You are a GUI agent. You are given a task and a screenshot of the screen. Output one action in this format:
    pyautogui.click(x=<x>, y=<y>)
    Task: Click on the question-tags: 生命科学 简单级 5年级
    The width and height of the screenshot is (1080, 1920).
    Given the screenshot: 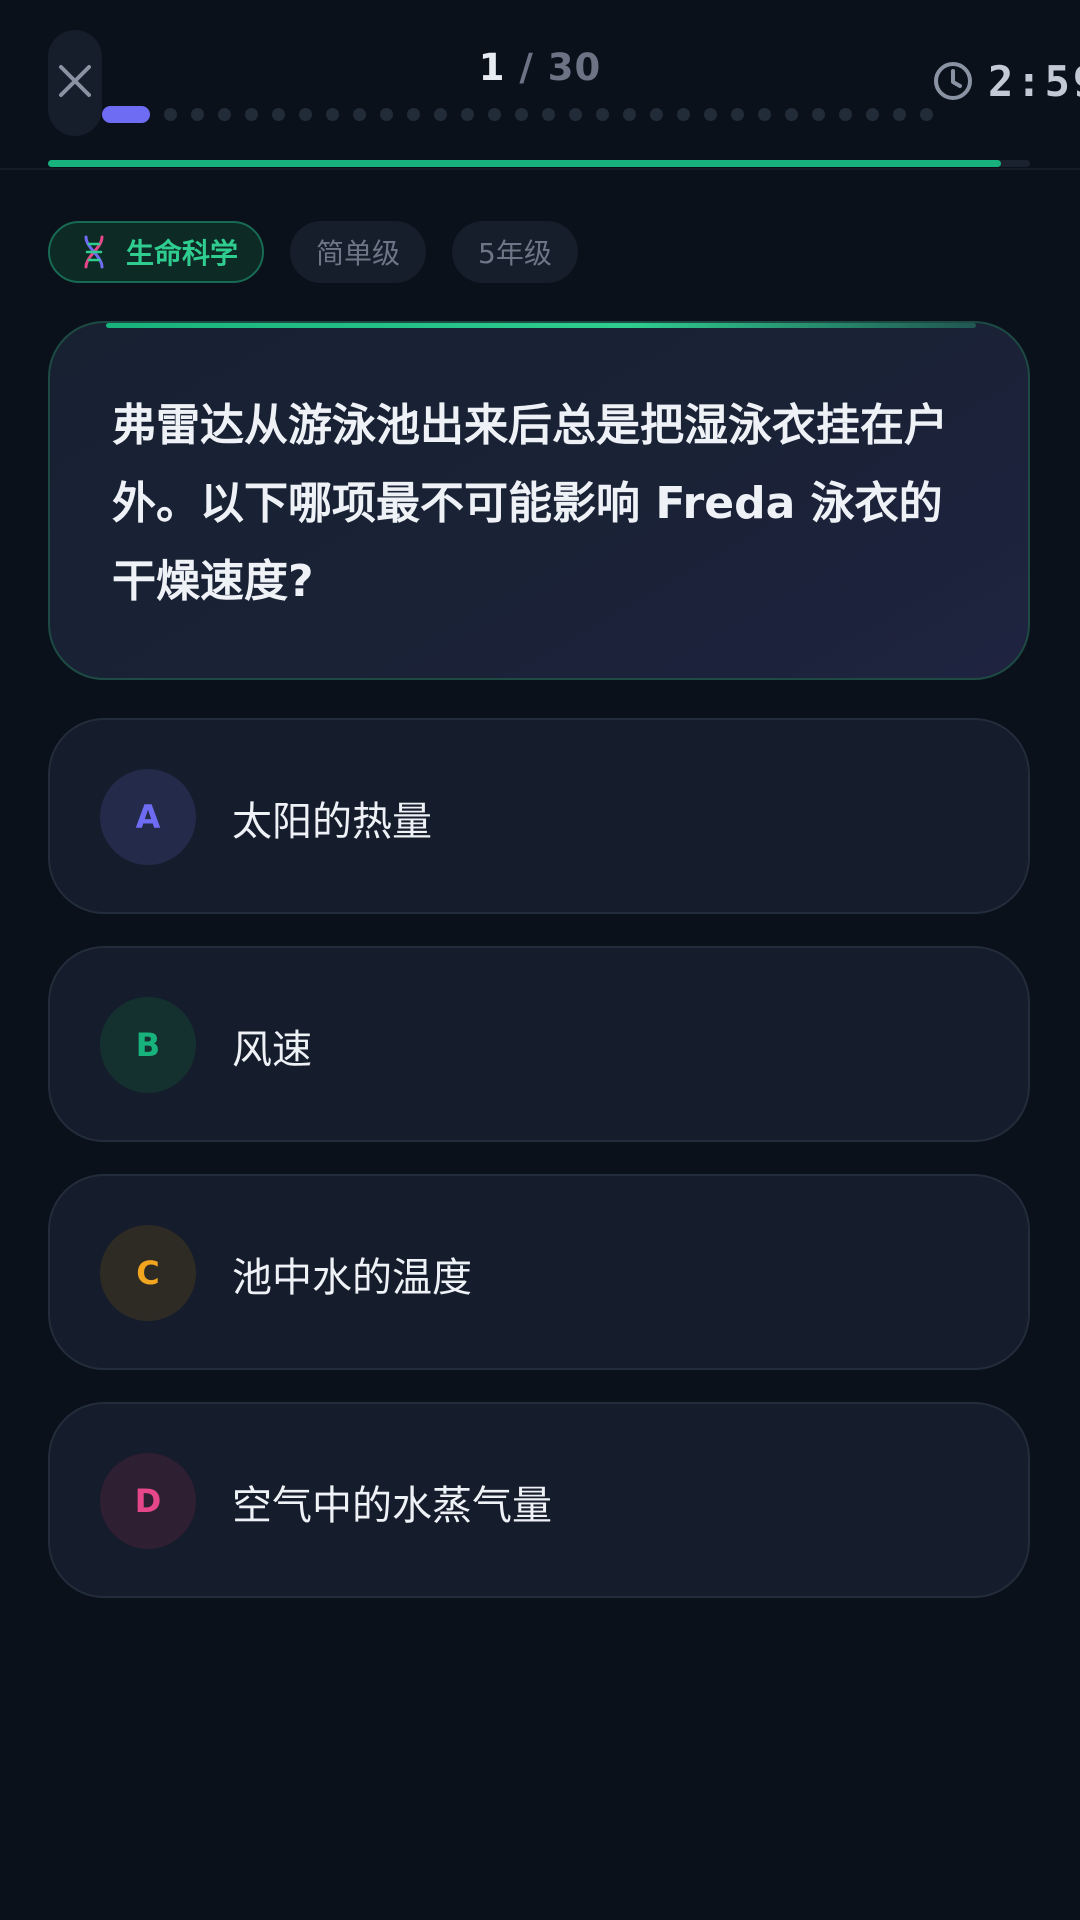 What is the action you would take?
    pyautogui.click(x=313, y=252)
    